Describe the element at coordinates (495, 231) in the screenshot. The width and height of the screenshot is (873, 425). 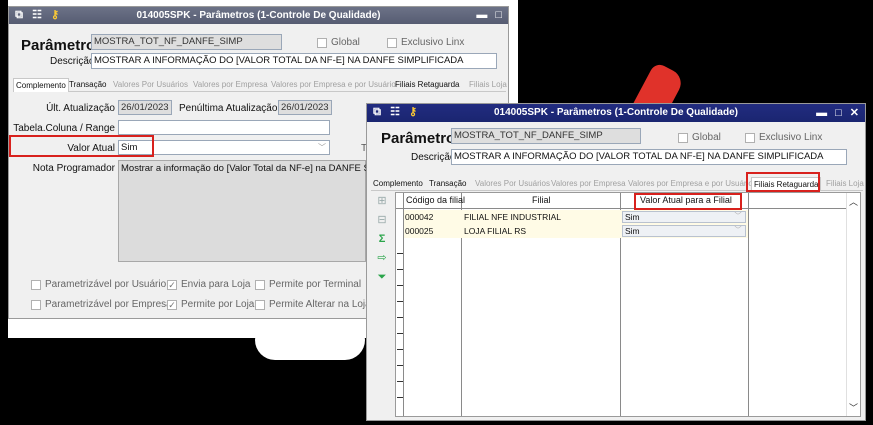
I see `cell-filial: LOJA FILIAL RS` at that location.